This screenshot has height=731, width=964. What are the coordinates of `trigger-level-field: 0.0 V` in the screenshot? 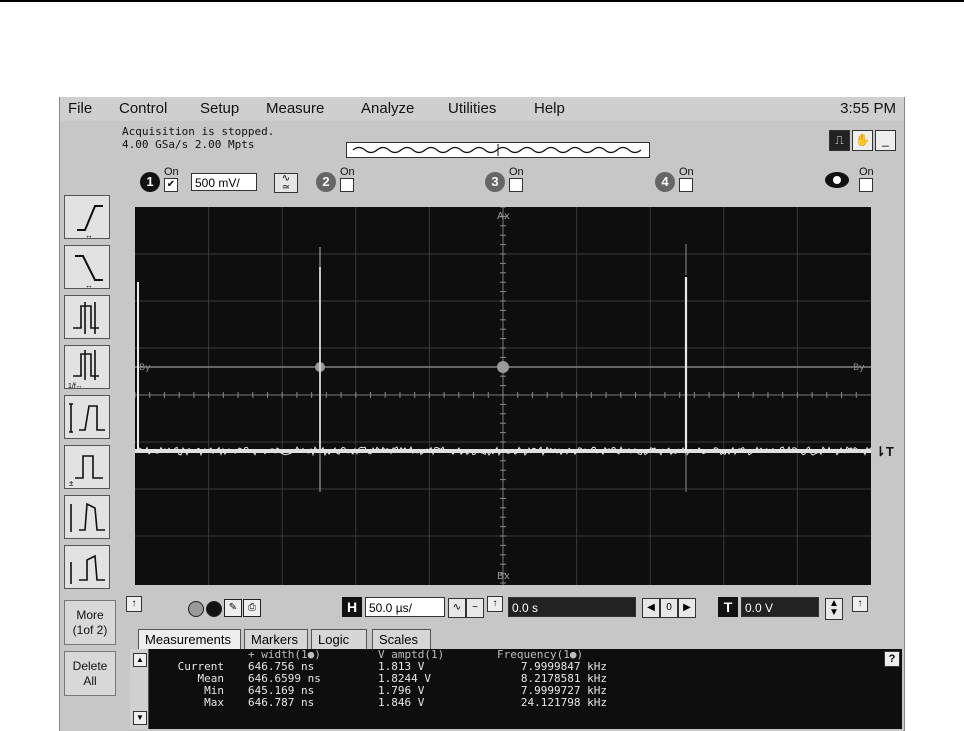 It's located at (780, 607).